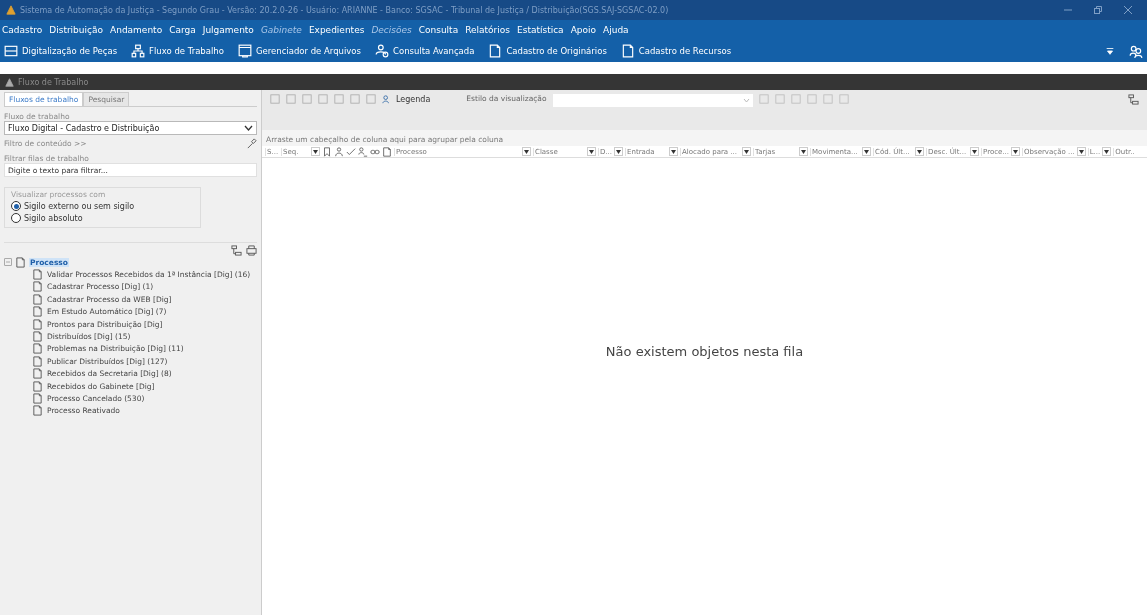 The width and height of the screenshot is (1147, 615). Describe the element at coordinates (540, 30) in the screenshot. I see `menu-item: Estatística` at that location.